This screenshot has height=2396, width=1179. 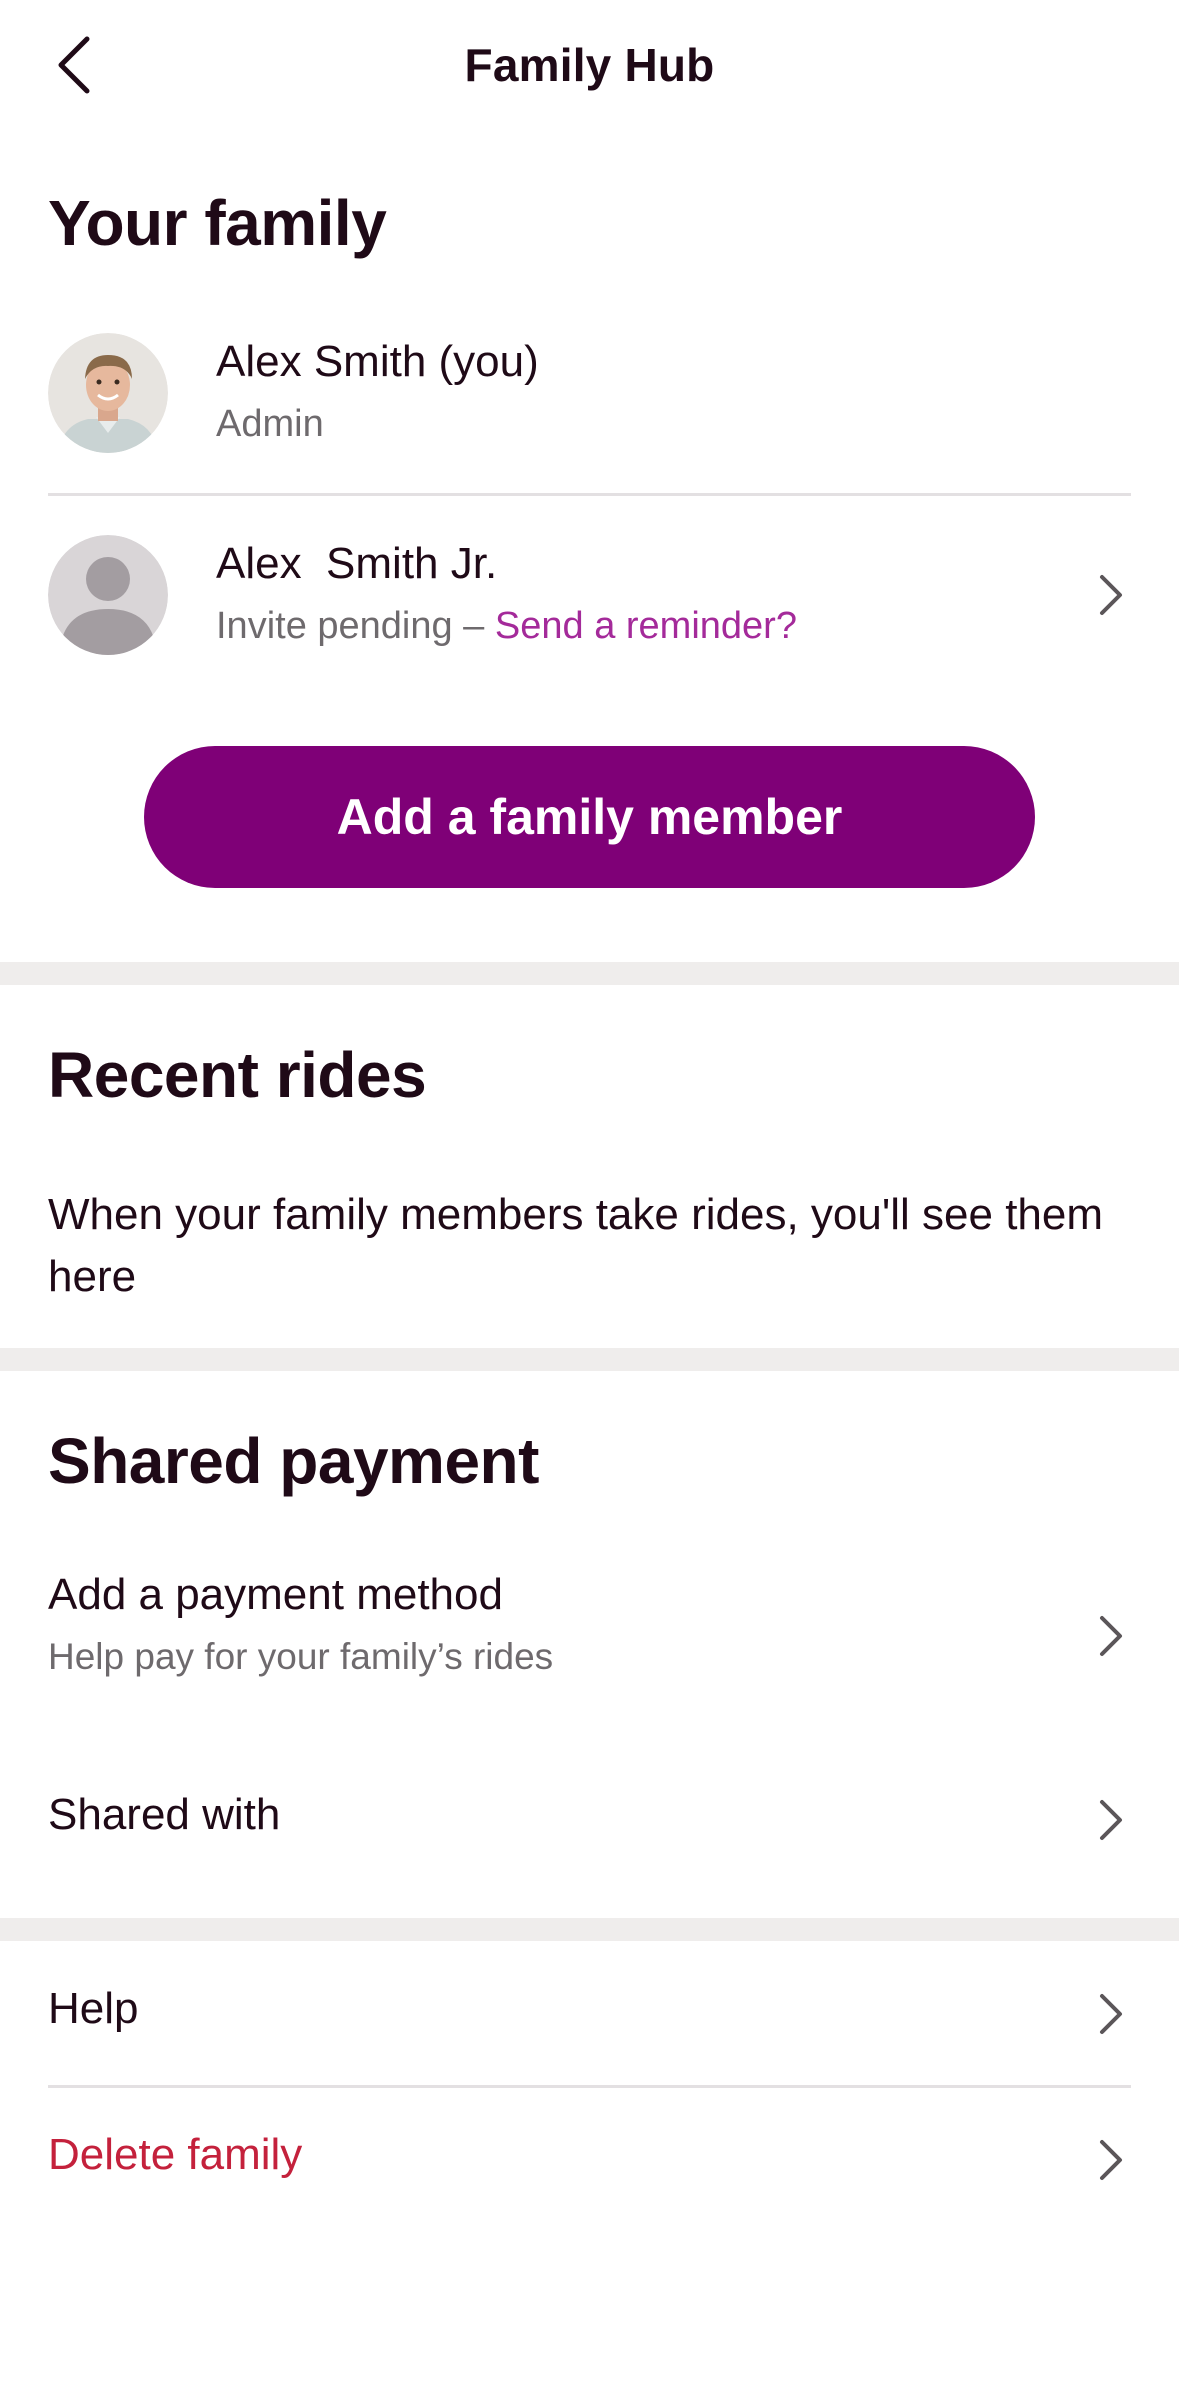 I want to click on shared-payment-heading: Shared payment, so click(x=293, y=1461).